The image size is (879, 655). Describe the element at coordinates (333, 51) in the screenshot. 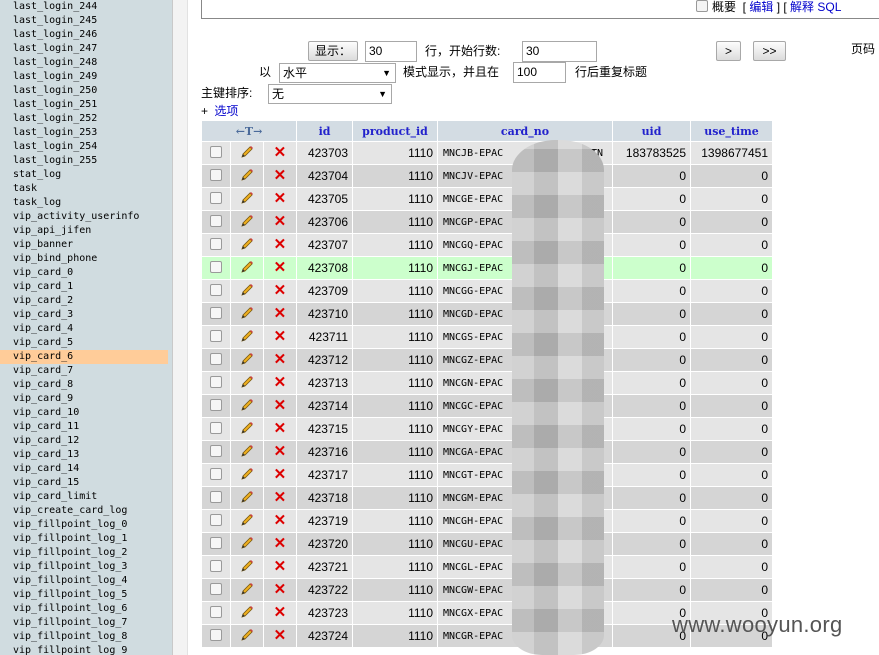

I see `show-button: 显示：` at that location.